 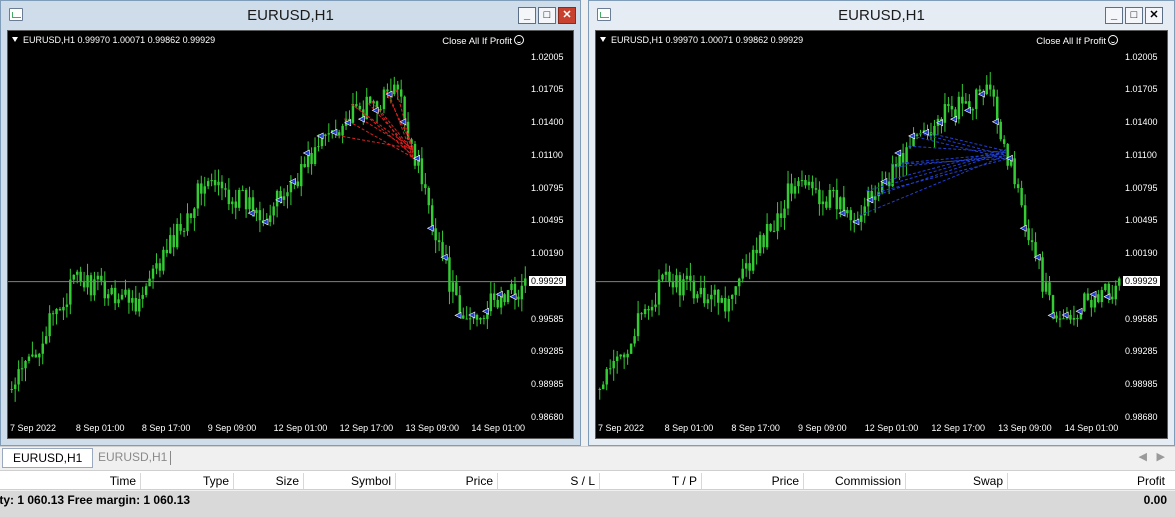 I want to click on tab-scroll-right-icon: ▶, so click(x=1161, y=456).